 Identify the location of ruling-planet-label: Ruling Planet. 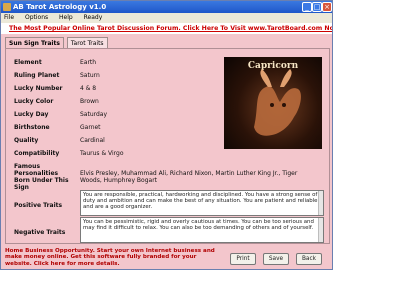
(37, 75).